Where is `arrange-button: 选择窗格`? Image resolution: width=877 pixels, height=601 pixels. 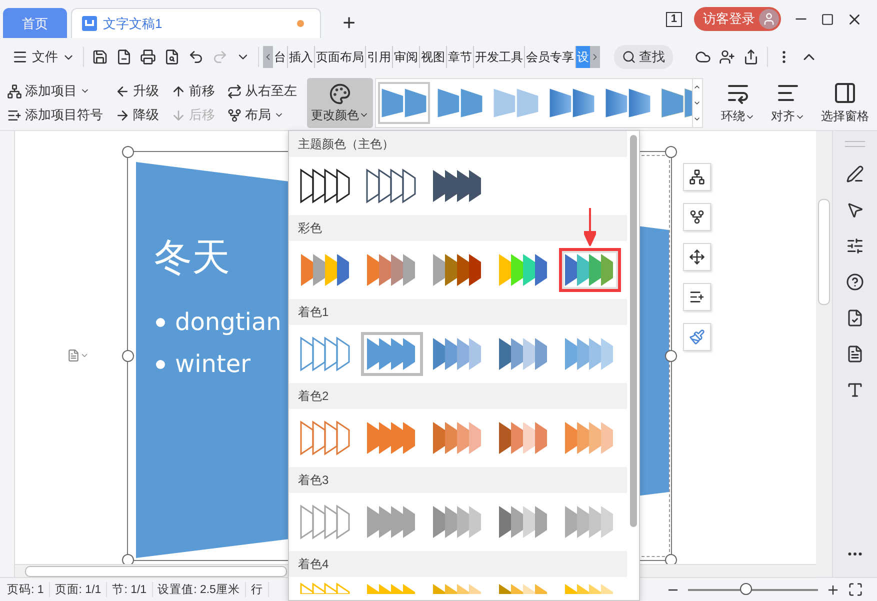 arrange-button: 选择窗格 is located at coordinates (845, 103).